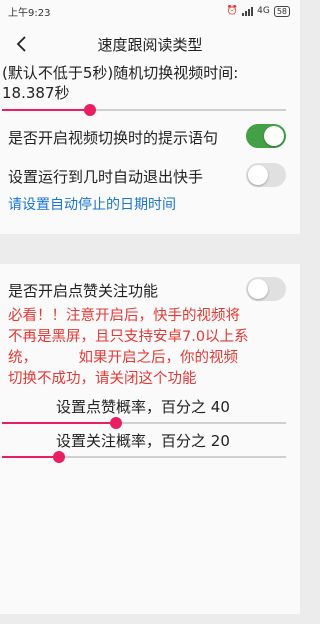 The height and width of the screenshot is (624, 320). I want to click on like-follow-toggle, so click(266, 289).